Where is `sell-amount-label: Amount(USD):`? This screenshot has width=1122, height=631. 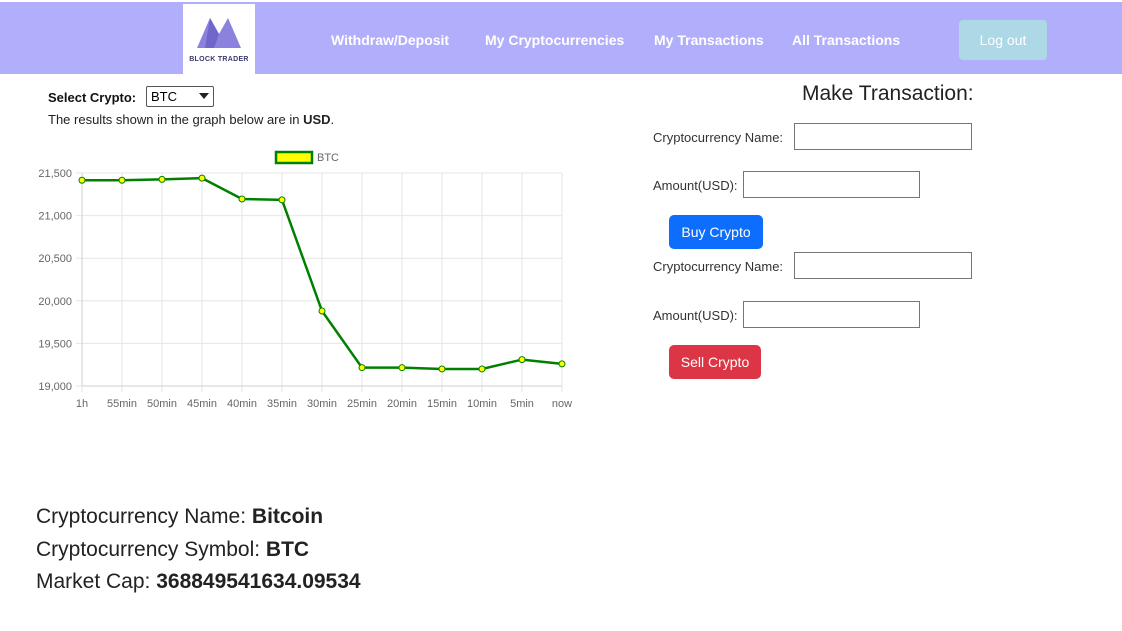 sell-amount-label: Amount(USD): is located at coordinates (695, 315).